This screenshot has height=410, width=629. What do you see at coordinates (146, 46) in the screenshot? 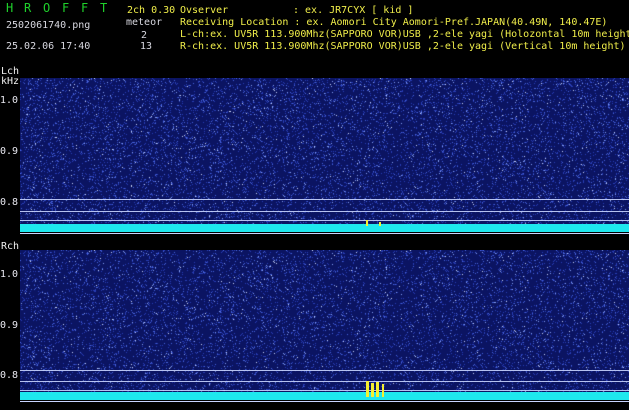
I see `meteor-count: 13` at bounding box center [146, 46].